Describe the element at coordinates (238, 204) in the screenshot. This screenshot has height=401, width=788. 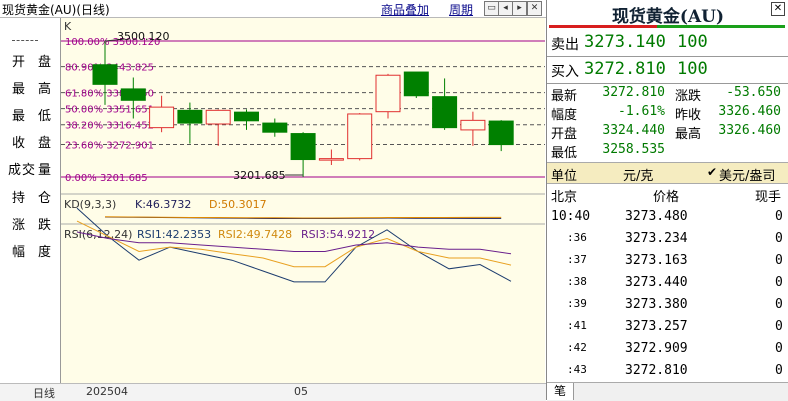
I see `kd-d-text: D:50.3017` at that location.